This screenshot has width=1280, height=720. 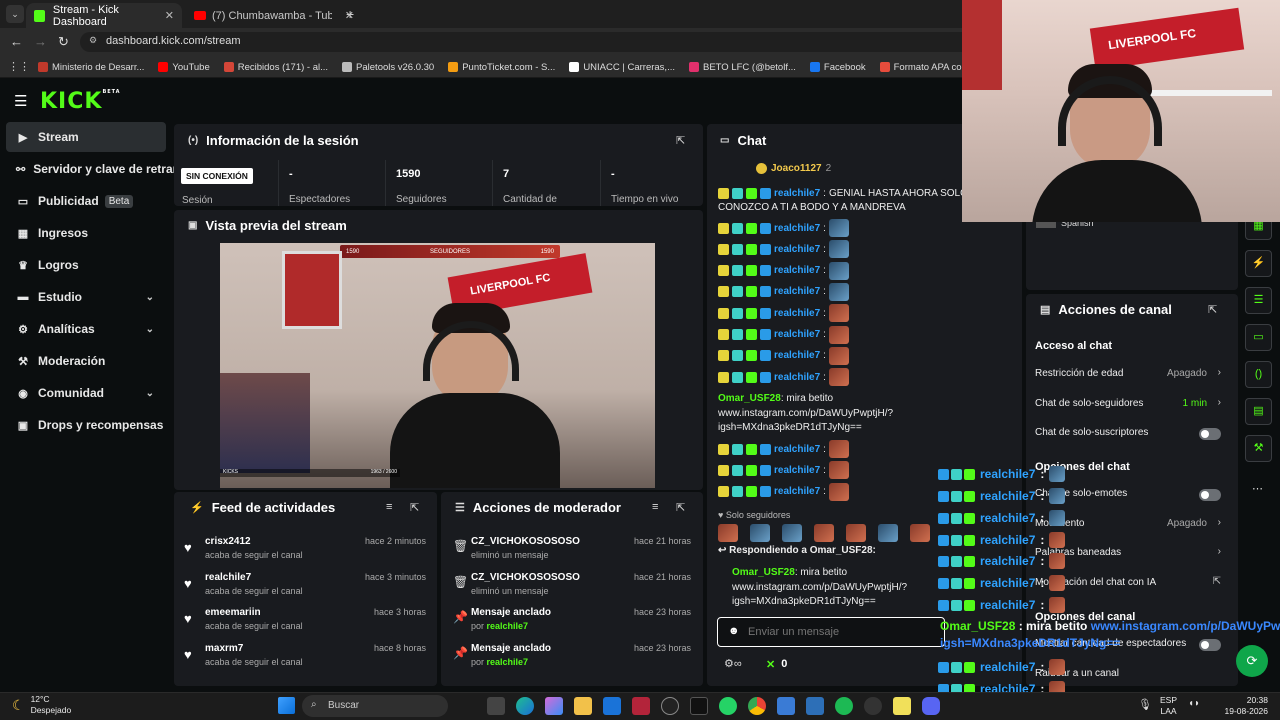 What do you see at coordinates (41, 705) in the screenshot?
I see `weather-widget: ☾ 12°C Despejado` at bounding box center [41, 705].